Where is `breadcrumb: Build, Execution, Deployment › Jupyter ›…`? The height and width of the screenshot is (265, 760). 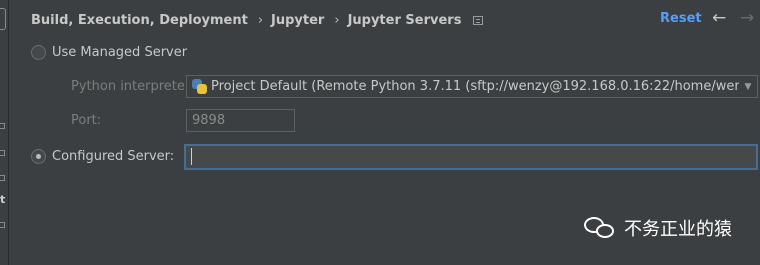
breadcrumb: Build, Execution, Deployment › Jupyter ›… is located at coordinates (257, 20).